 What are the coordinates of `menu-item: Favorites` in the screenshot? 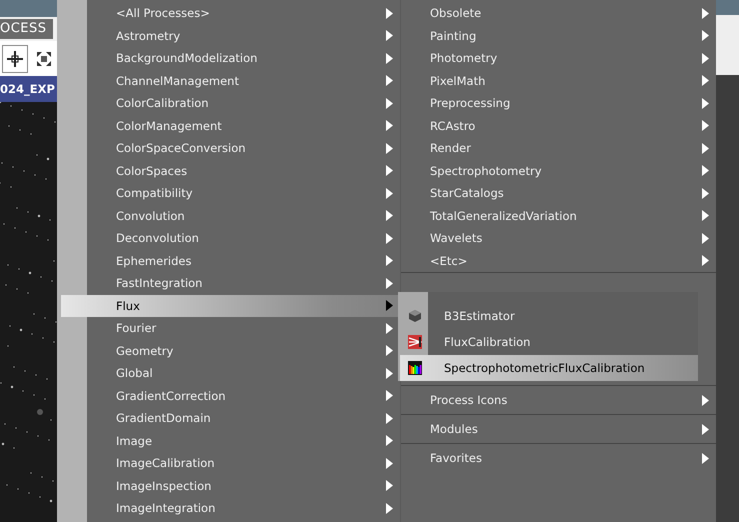 It's located at (558, 457).